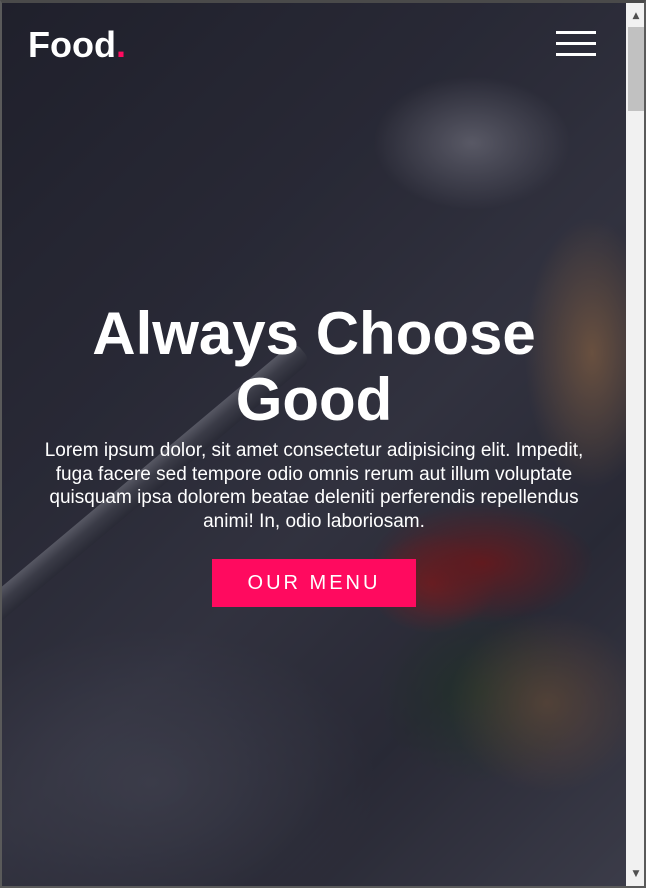 This screenshot has height=888, width=646. Describe the element at coordinates (635, 874) in the screenshot. I see `scroll-down-arrow-icon: ▼` at that location.